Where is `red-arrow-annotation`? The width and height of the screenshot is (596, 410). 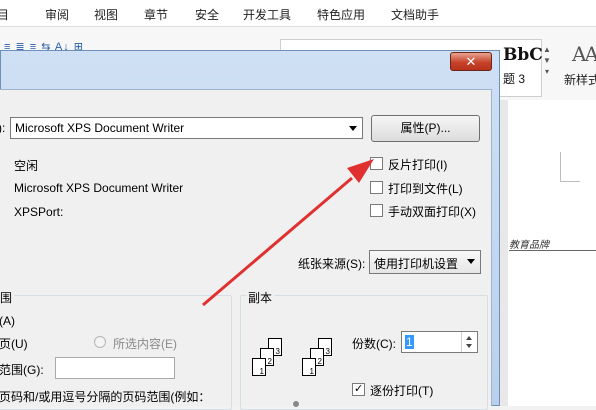 red-arrow-annotation is located at coordinates (288, 233).